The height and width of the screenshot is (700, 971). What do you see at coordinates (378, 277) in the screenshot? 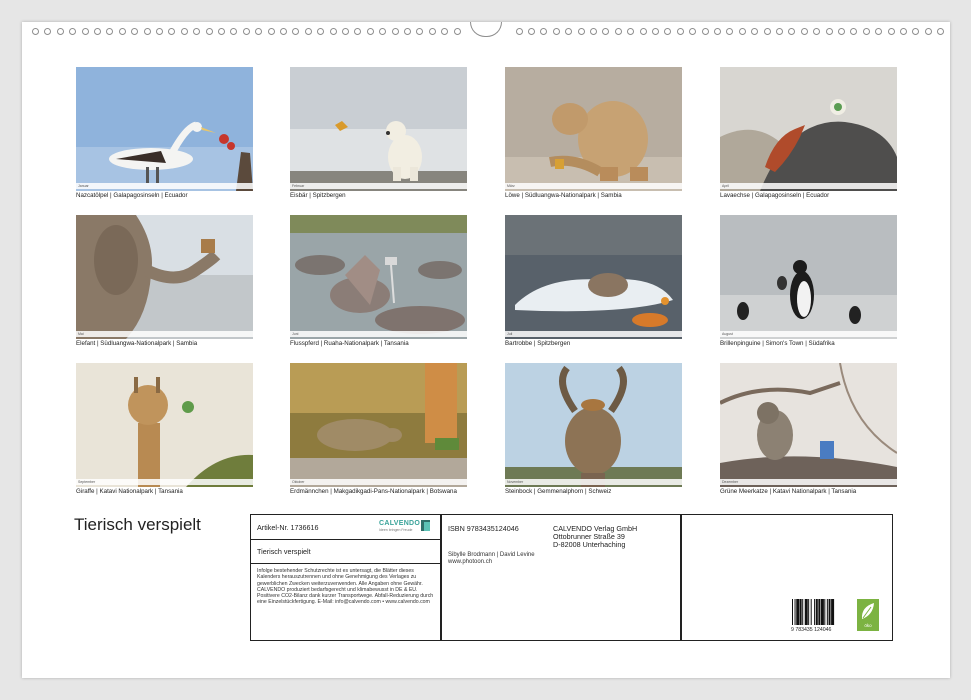
I see `photo-hippo: Juni` at bounding box center [378, 277].